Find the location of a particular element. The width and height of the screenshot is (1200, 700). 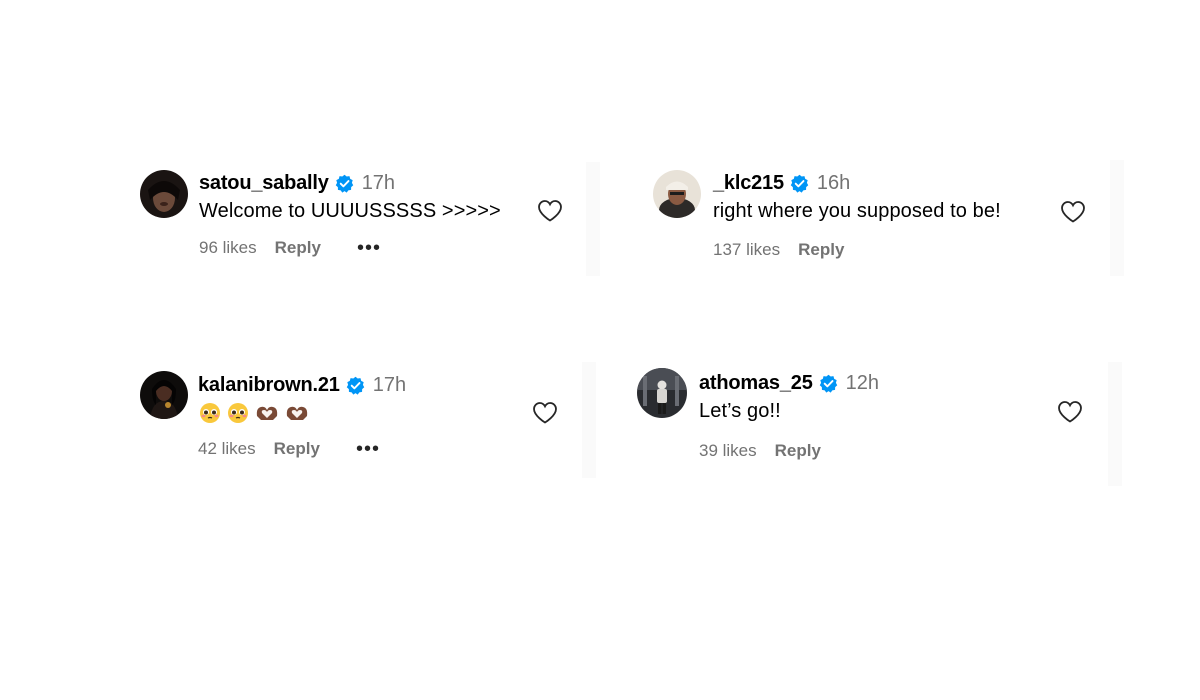

comment-text: Let’s go!! is located at coordinates (740, 411).